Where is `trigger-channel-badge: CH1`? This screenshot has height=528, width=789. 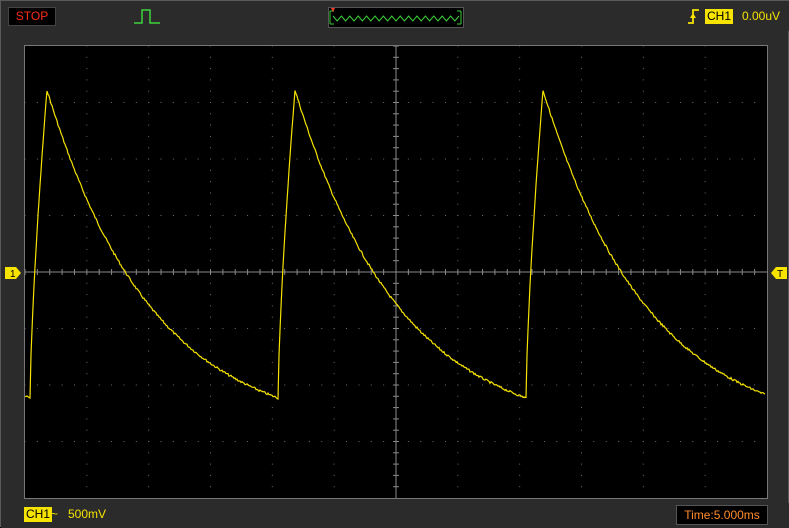
trigger-channel-badge: CH1 is located at coordinates (719, 16).